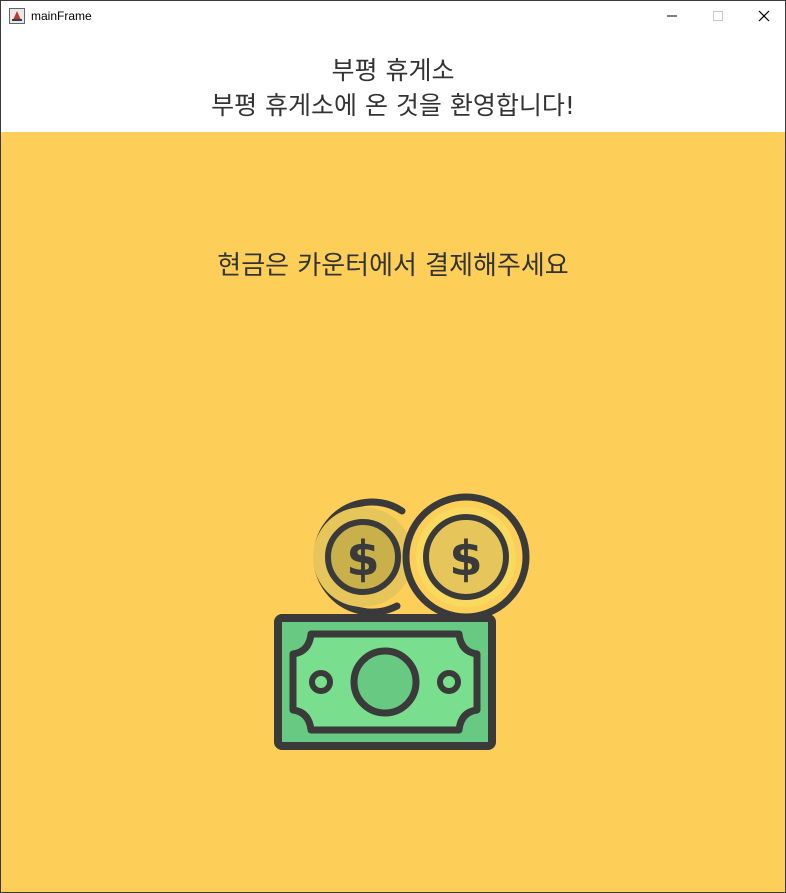 Image resolution: width=786 pixels, height=893 pixels. What do you see at coordinates (385, 682) in the screenshot?
I see `banknote` at bounding box center [385, 682].